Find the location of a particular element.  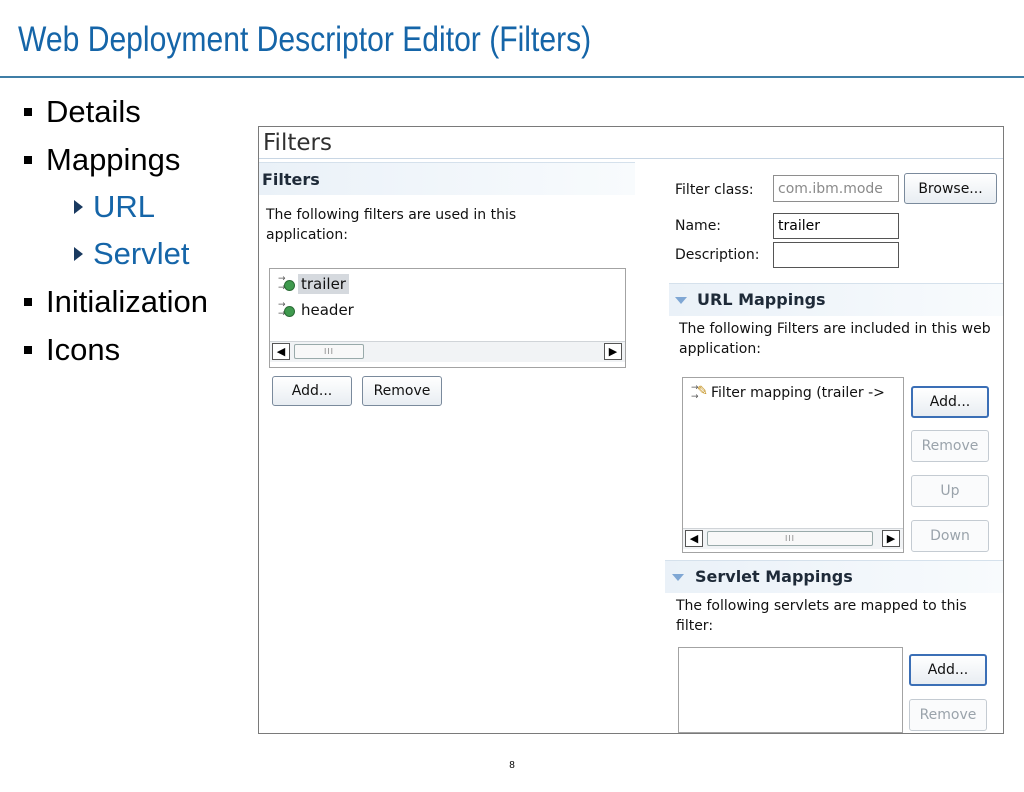

filter-item-trailer: → → trailer is located at coordinates (313, 284).